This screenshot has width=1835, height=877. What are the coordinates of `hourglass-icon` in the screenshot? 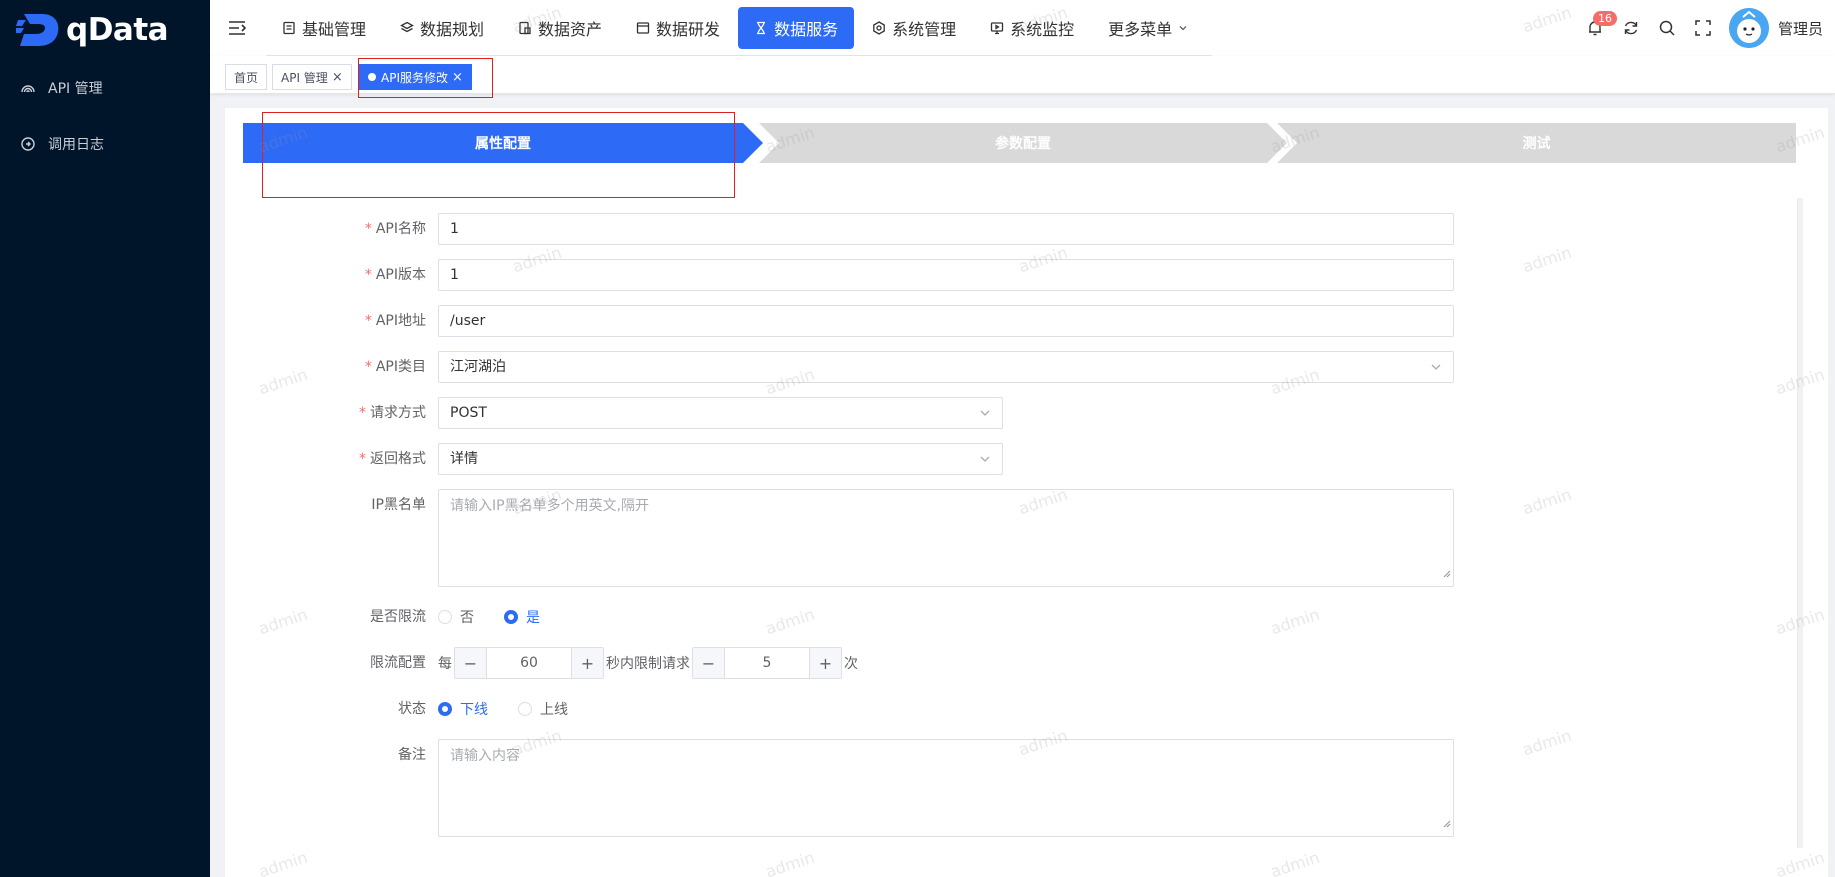 It's located at (761, 28).